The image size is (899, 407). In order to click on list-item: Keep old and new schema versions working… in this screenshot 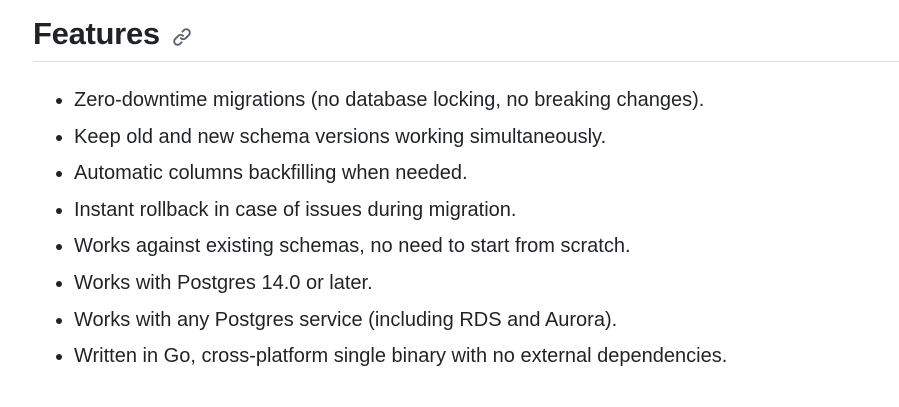, I will do `click(400, 137)`.